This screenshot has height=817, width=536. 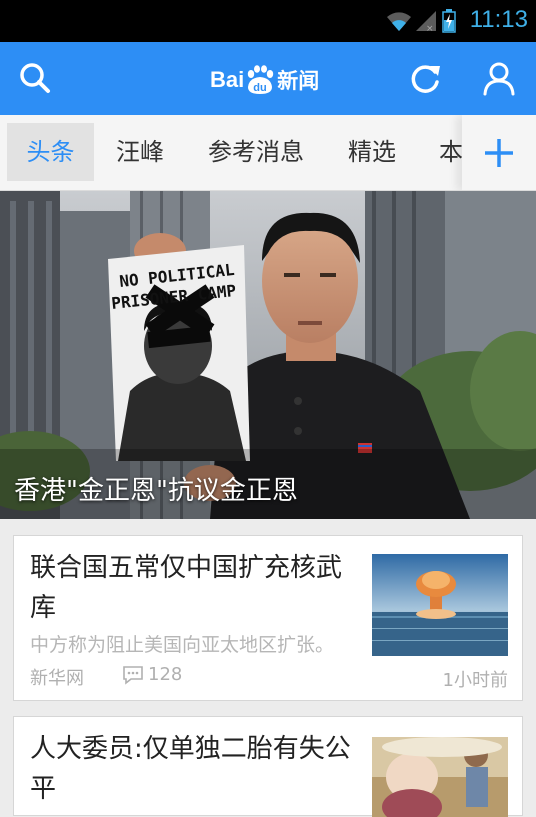 I want to click on battery-charging-icon, so click(x=449, y=23).